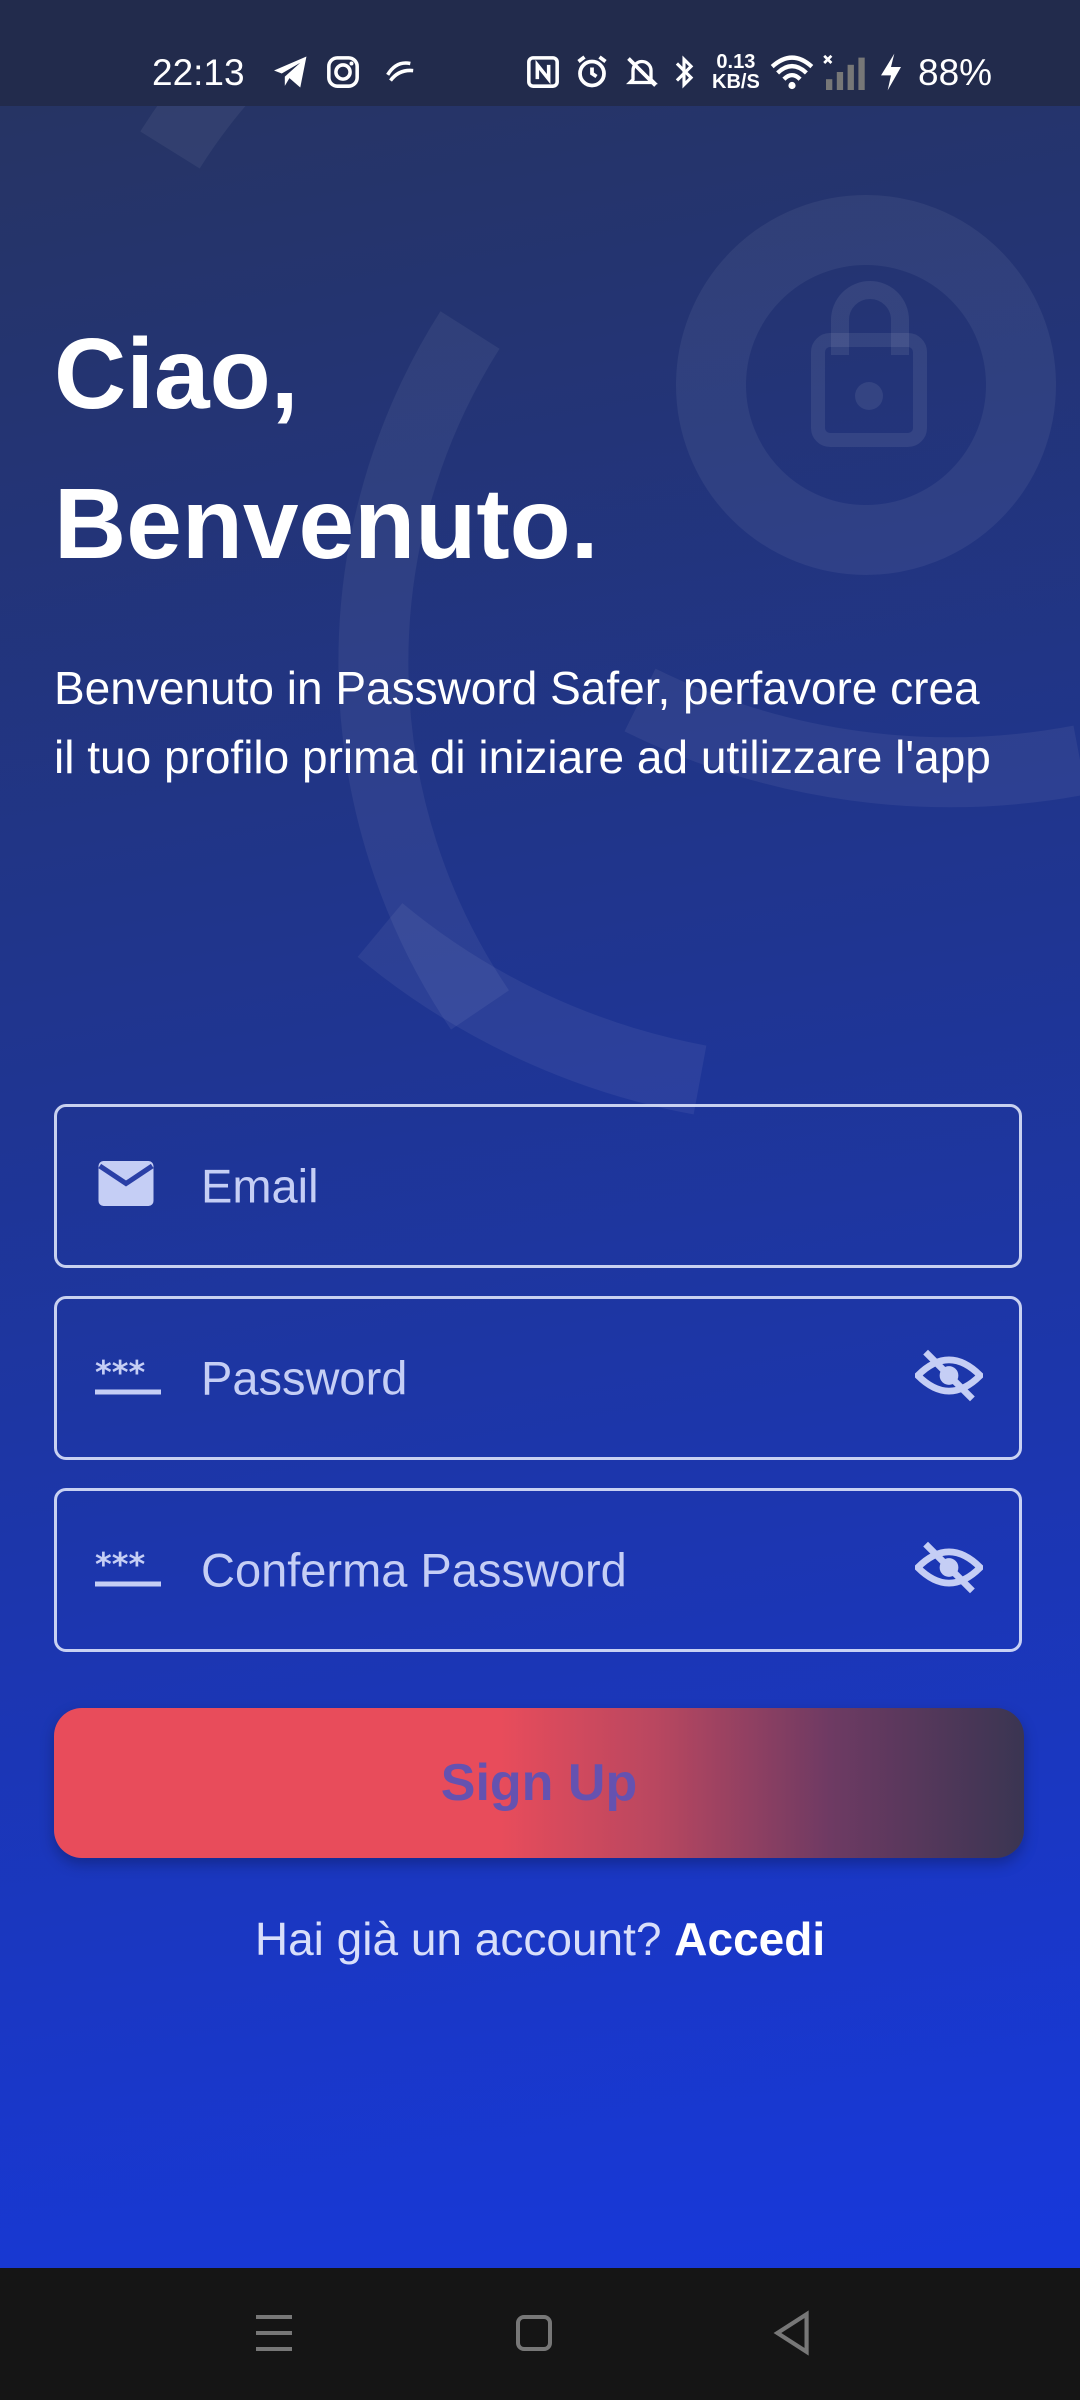 The height and width of the screenshot is (2400, 1080). I want to click on menu-icon, so click(274, 2335).